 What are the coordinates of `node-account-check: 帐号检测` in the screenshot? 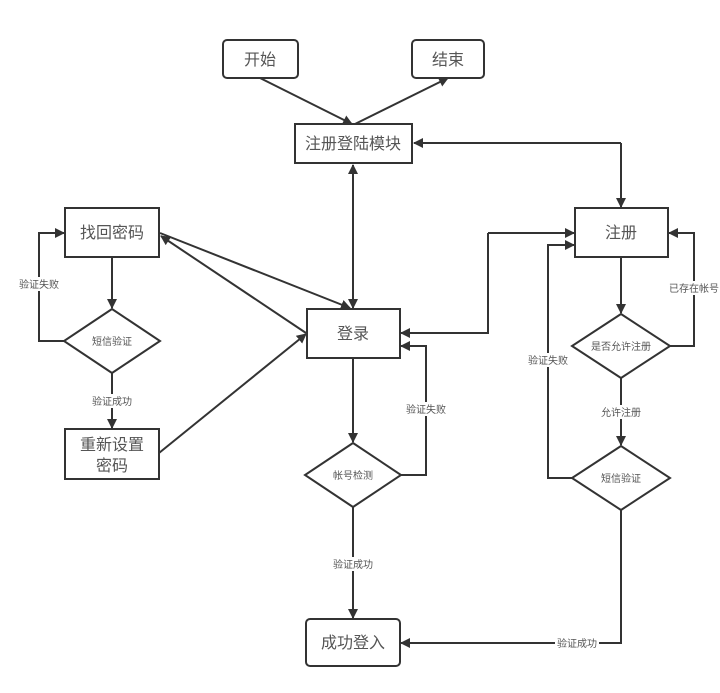 It's located at (353, 475).